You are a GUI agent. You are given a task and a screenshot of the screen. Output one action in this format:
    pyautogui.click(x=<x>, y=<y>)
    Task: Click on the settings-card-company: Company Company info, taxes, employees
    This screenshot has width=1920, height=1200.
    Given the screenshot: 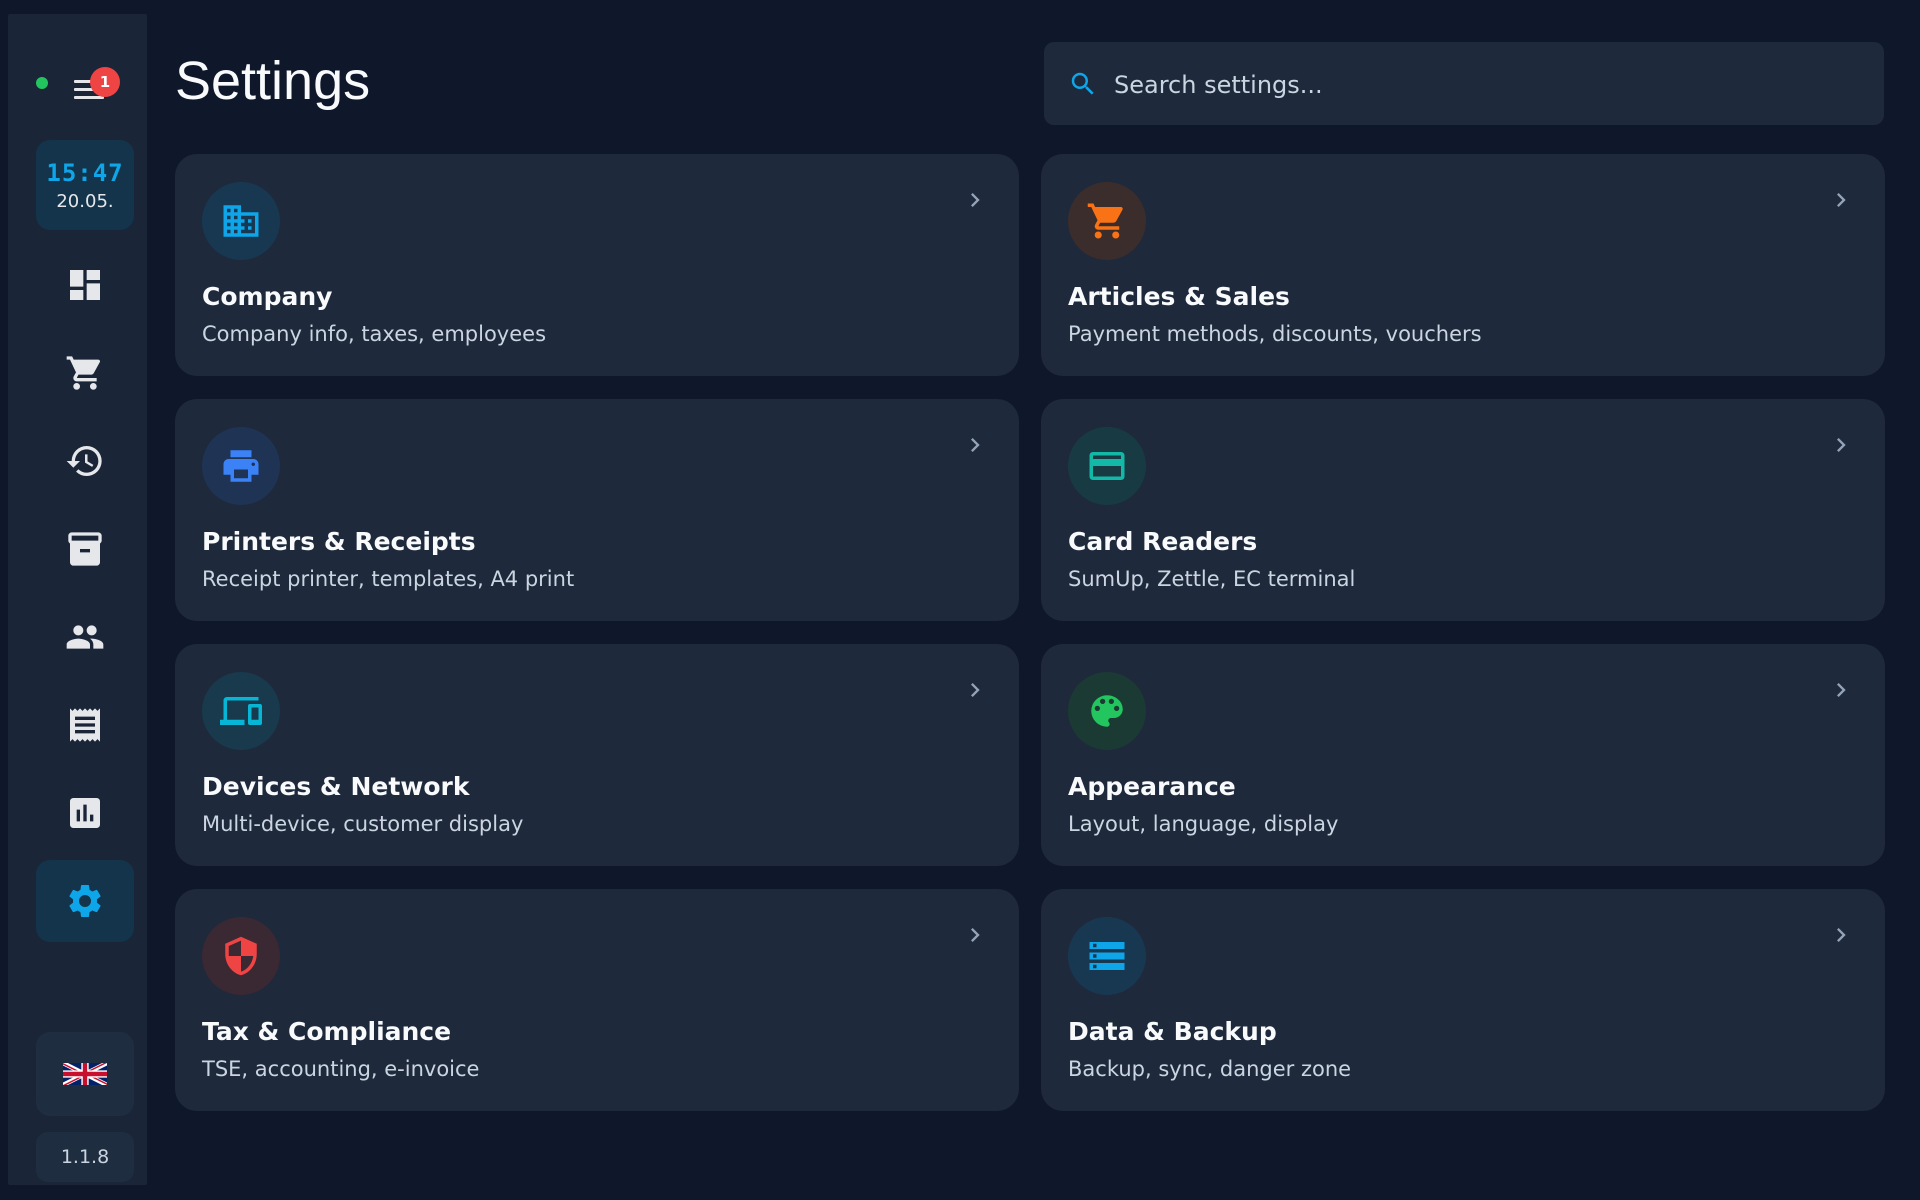 What is the action you would take?
    pyautogui.click(x=597, y=265)
    